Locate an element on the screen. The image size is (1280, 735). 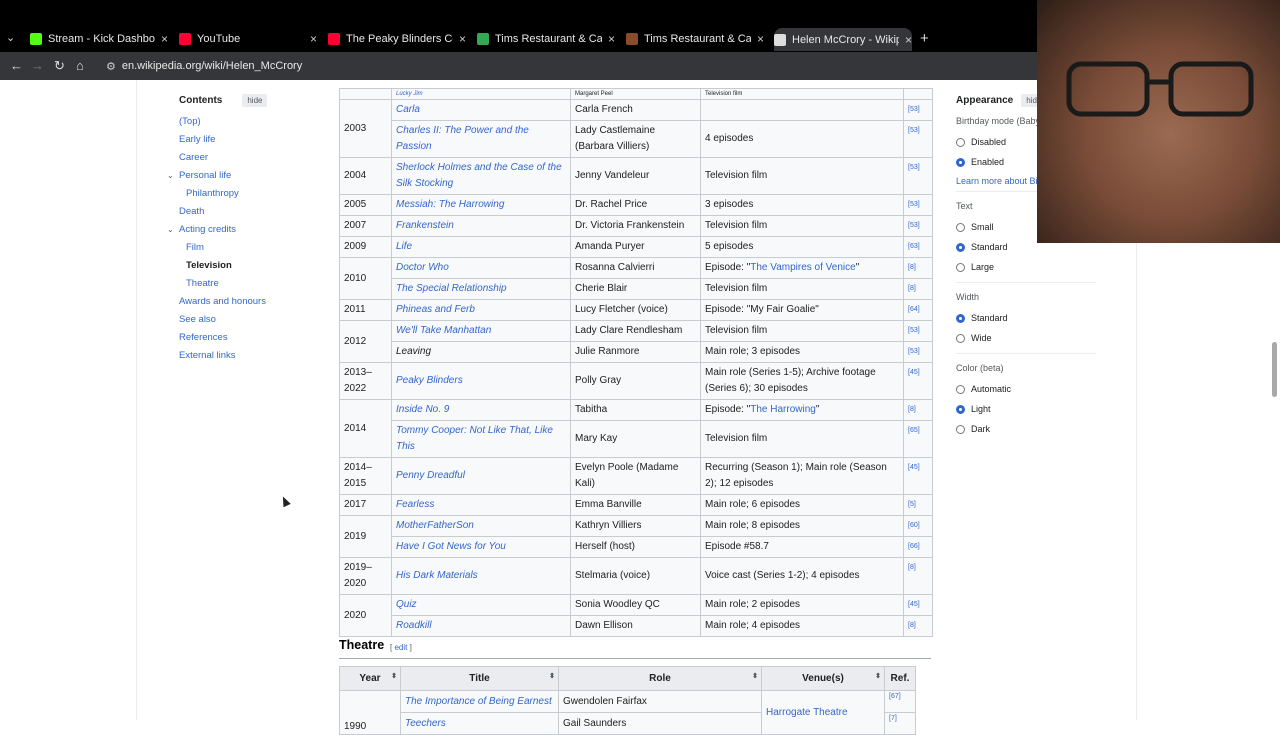
title-link: Peaky Blinders is located at coordinates (481, 381).